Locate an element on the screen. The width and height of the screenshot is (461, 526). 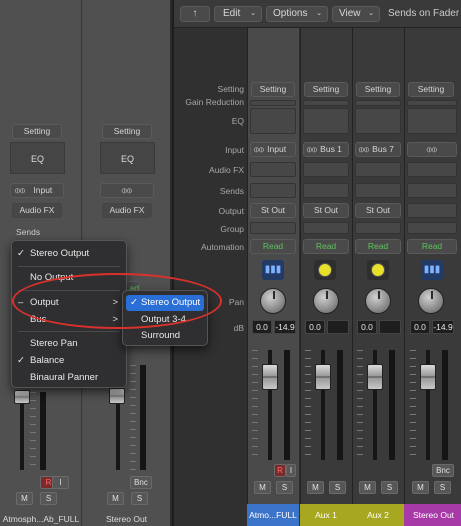
strip3-volume-readout: 0.0 is located at coordinates (367, 327).